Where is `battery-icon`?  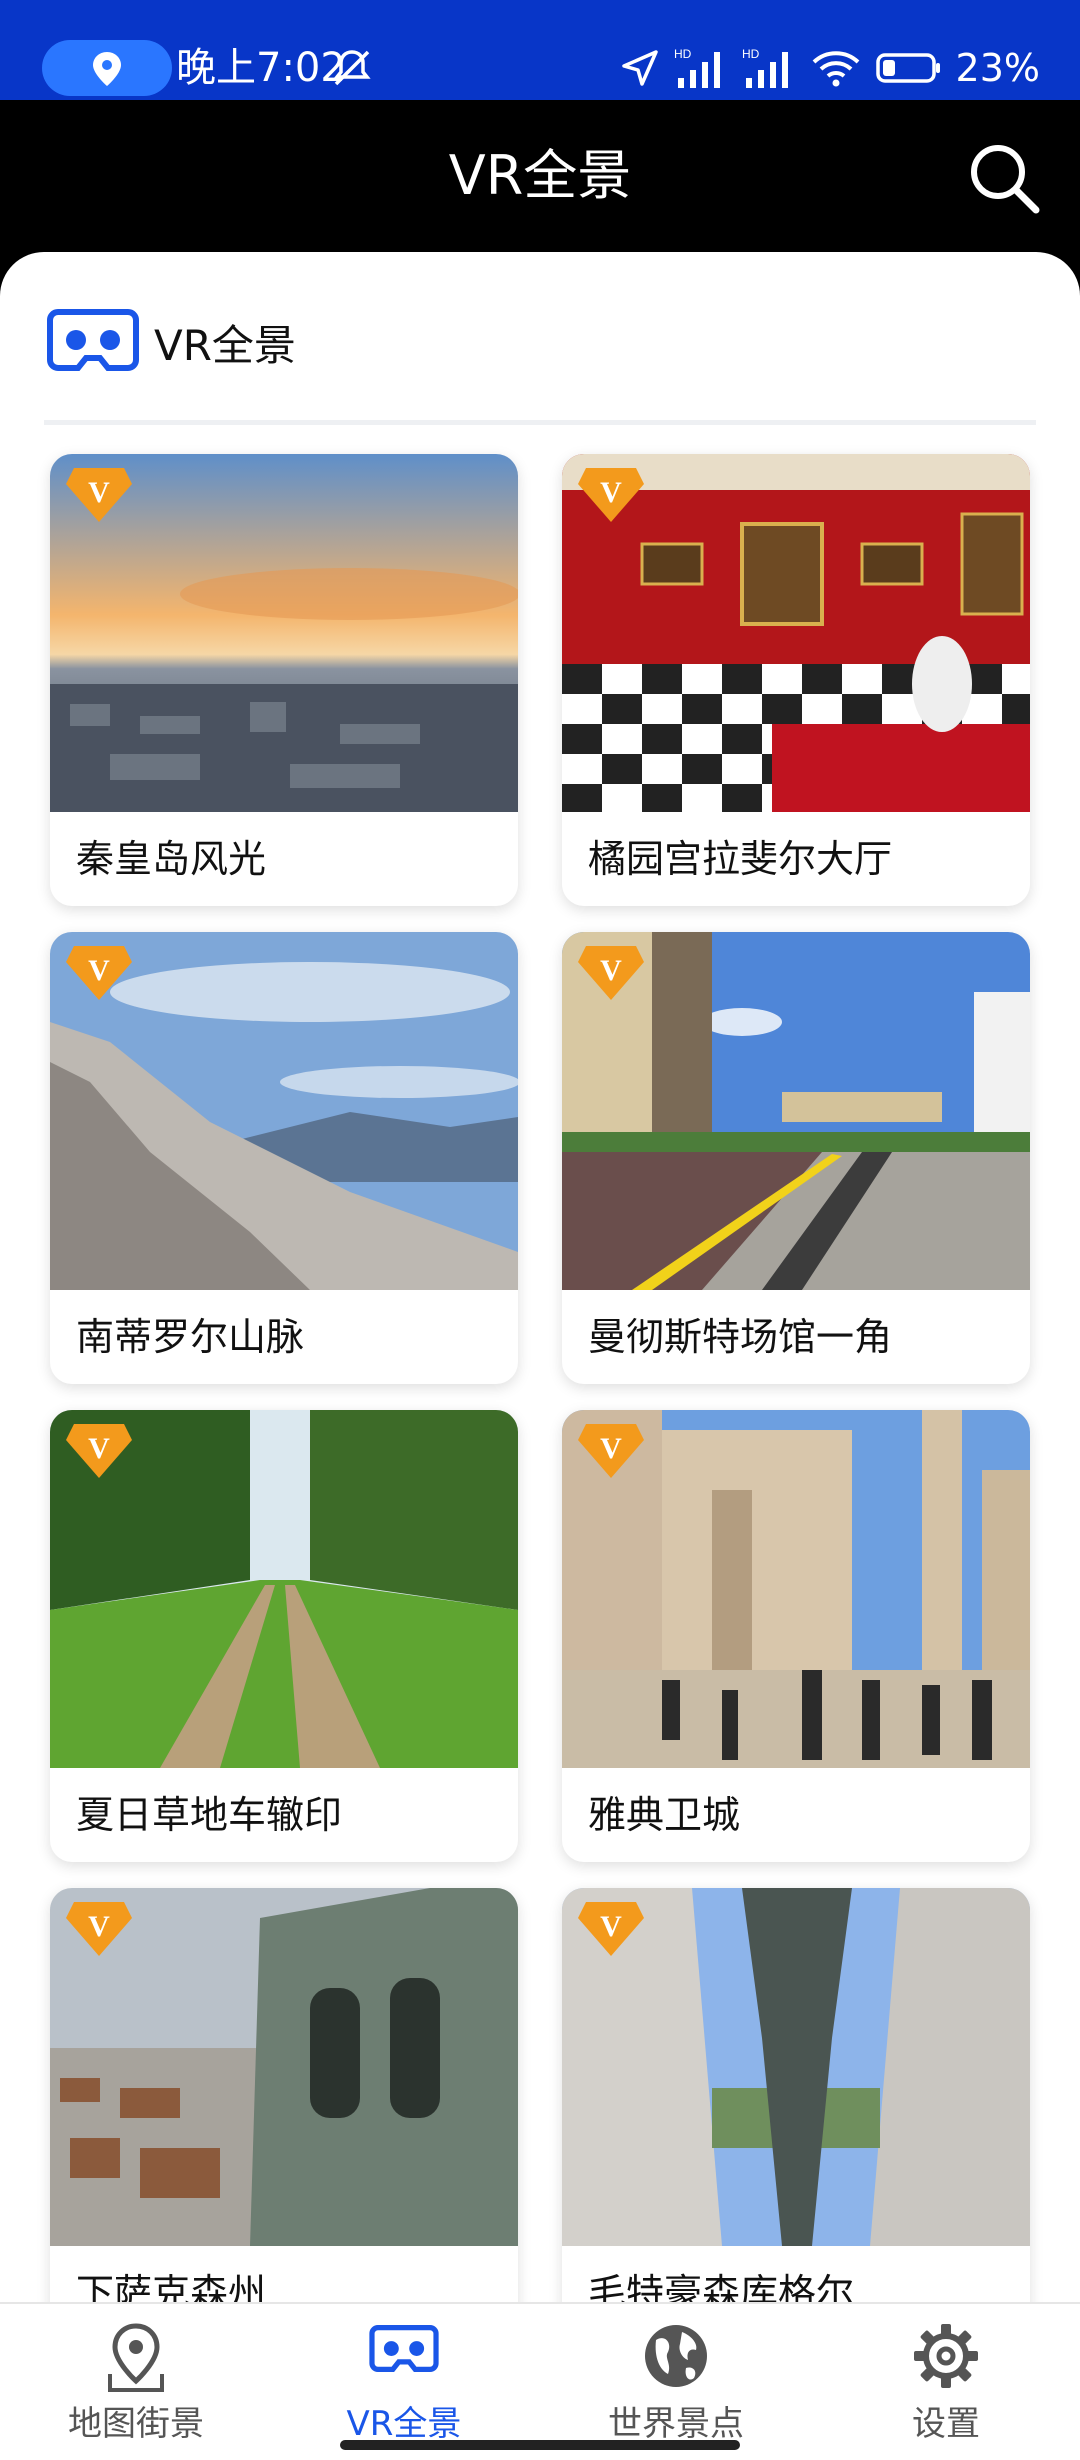 battery-icon is located at coordinates (907, 68).